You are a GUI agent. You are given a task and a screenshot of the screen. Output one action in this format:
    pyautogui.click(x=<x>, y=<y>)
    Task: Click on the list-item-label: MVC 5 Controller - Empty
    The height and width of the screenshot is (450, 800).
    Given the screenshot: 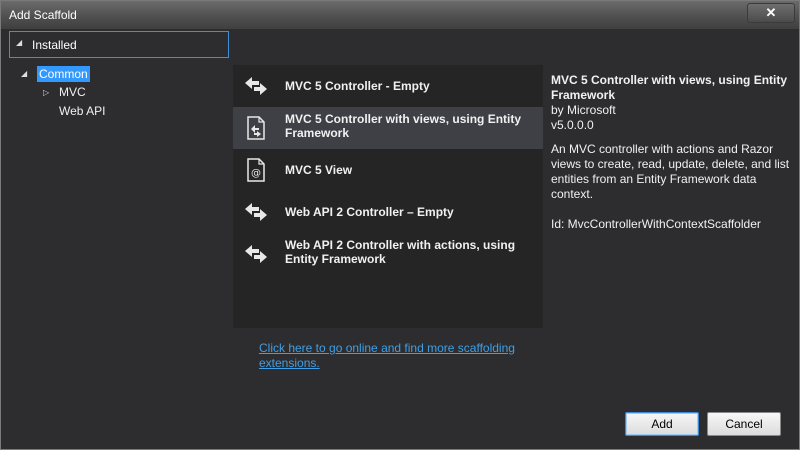 What is the action you would take?
    pyautogui.click(x=357, y=86)
    